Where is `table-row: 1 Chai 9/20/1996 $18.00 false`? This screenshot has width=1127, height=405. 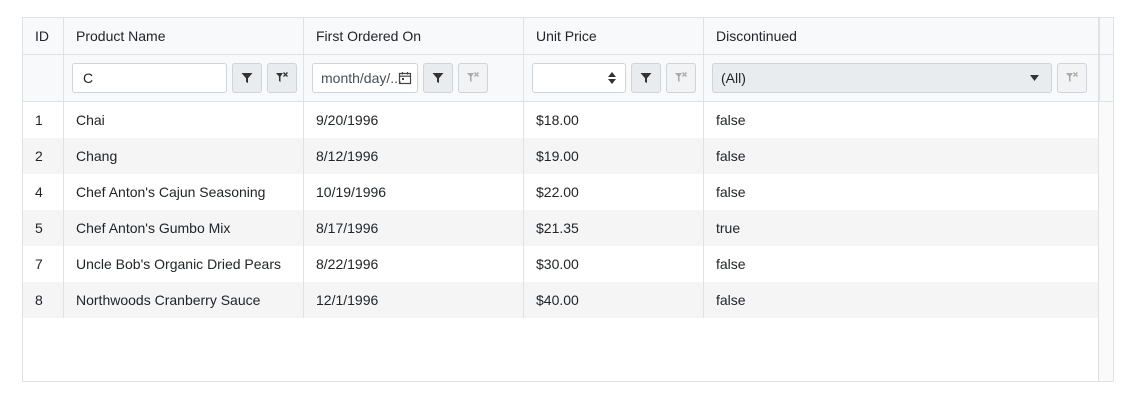
table-row: 1 Chai 9/20/1996 $18.00 false is located at coordinates (568, 120).